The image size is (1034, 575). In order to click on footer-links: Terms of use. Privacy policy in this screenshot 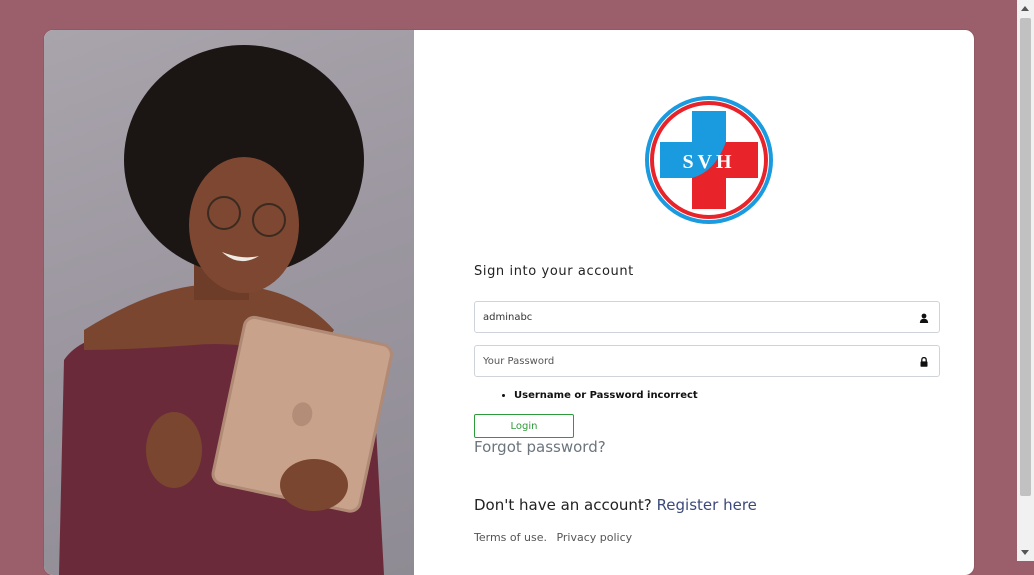, I will do `click(556, 537)`.